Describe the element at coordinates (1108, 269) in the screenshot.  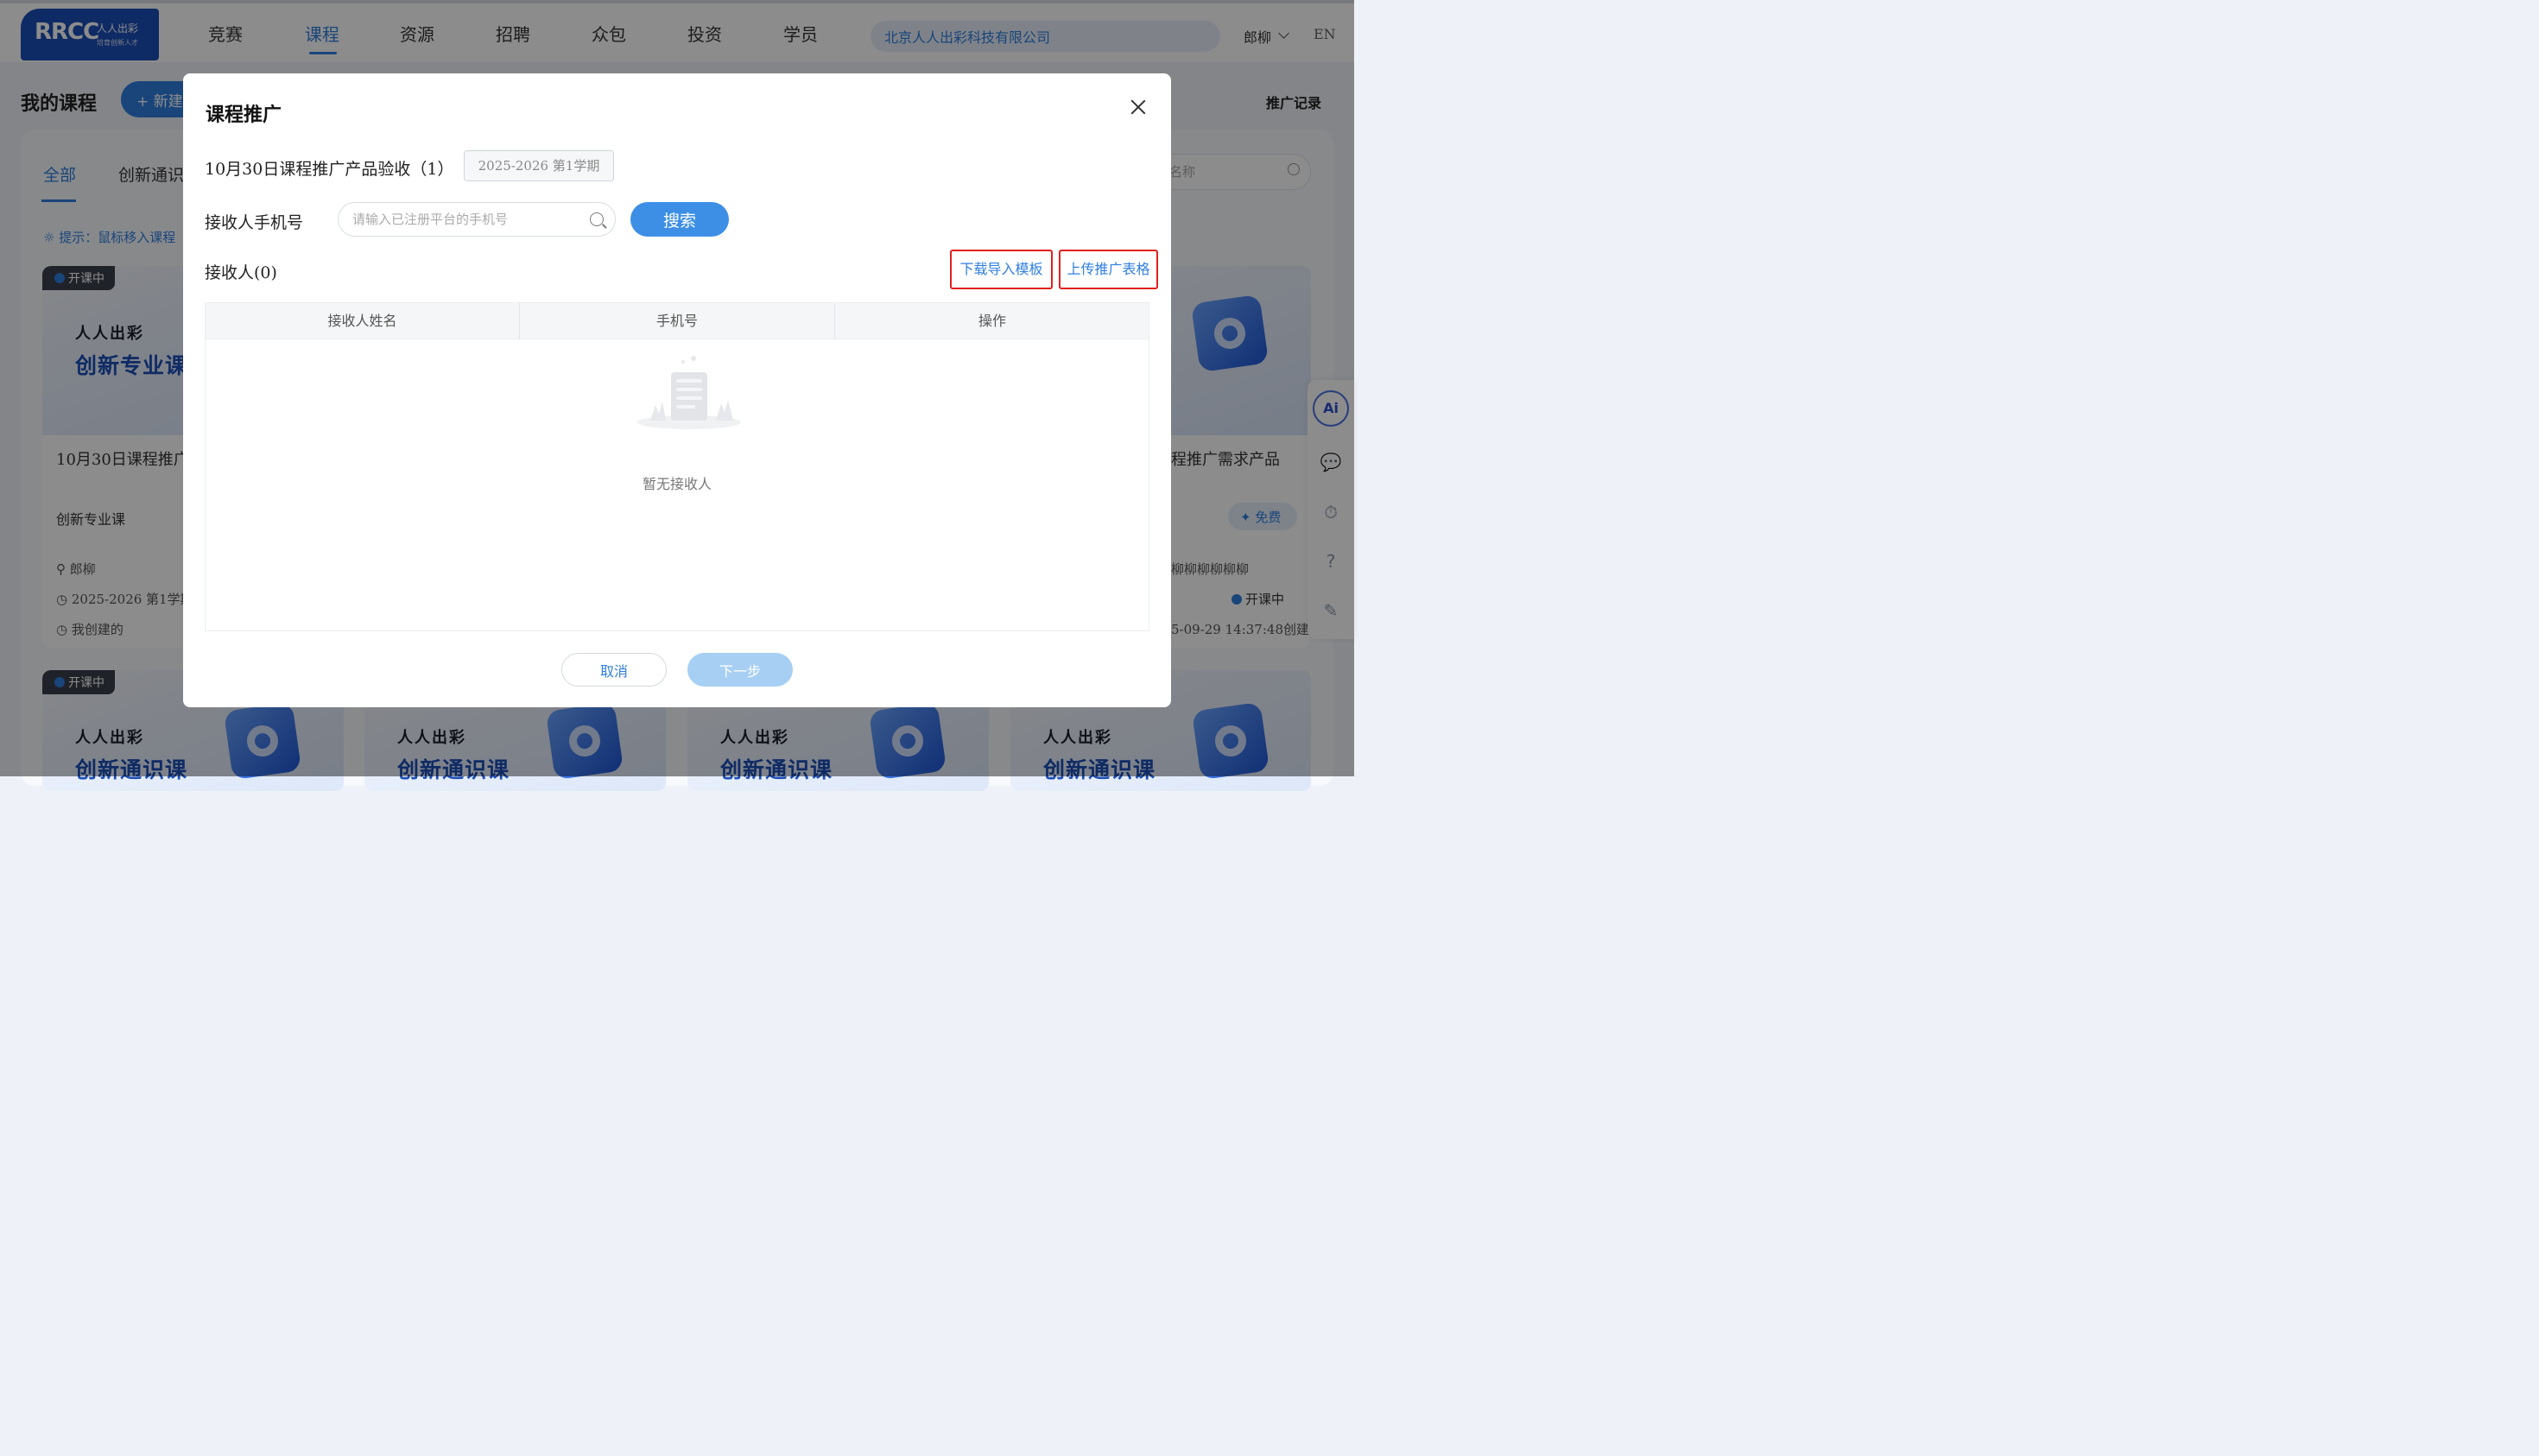
I see `upload-table-button: 上传推广表格` at that location.